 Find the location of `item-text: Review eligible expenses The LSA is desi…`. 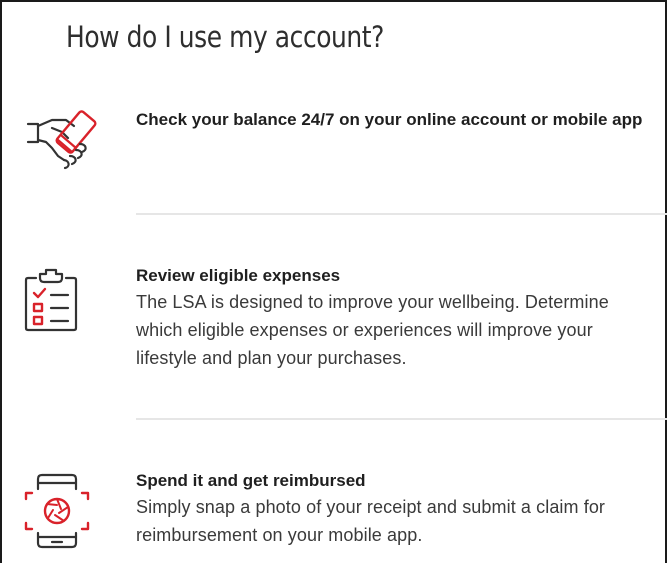

item-text: Review eligible expenses The LSA is desi… is located at coordinates (396, 318).